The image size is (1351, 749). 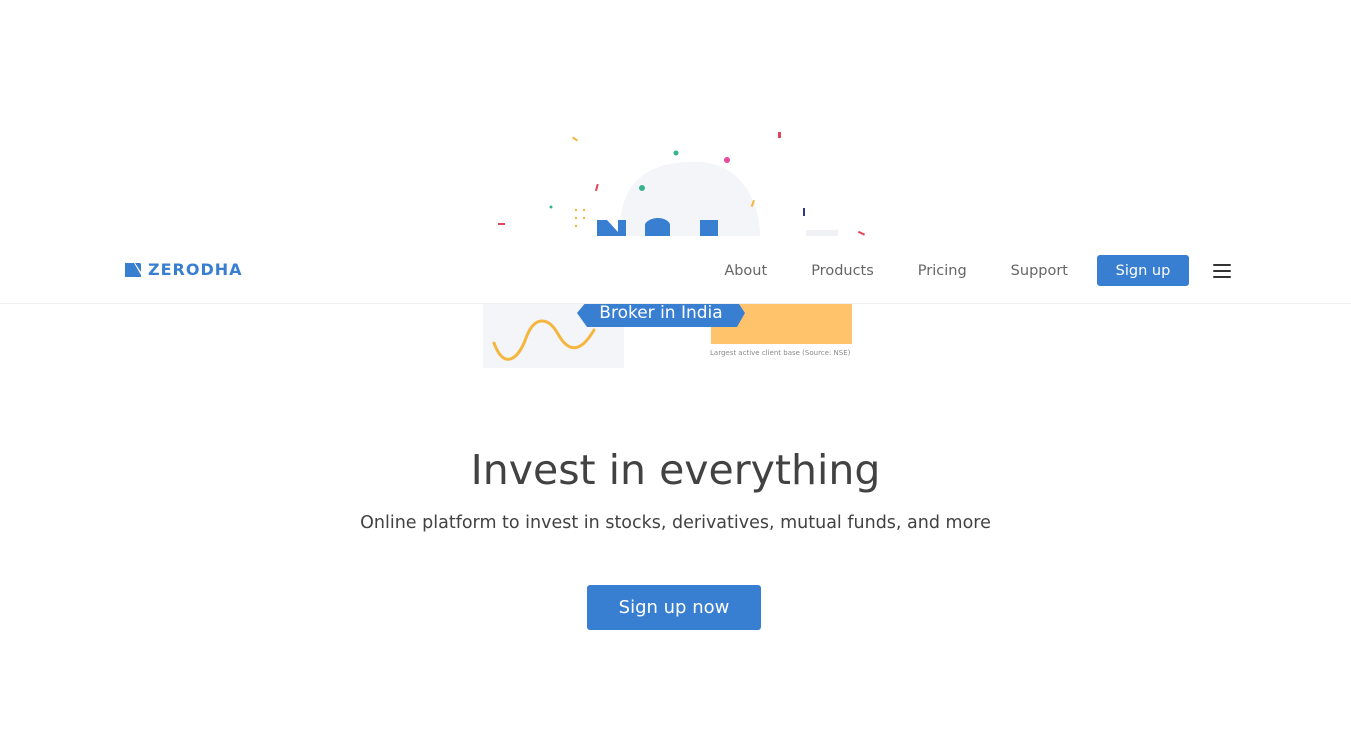 I want to click on nav-links: About Products Pricing Support Sign up, so click(x=977, y=270).